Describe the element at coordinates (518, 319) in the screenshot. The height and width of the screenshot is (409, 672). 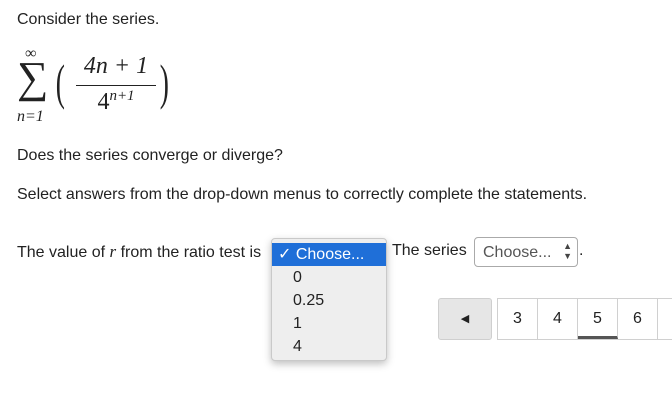
I see `page-3-button: 3` at that location.